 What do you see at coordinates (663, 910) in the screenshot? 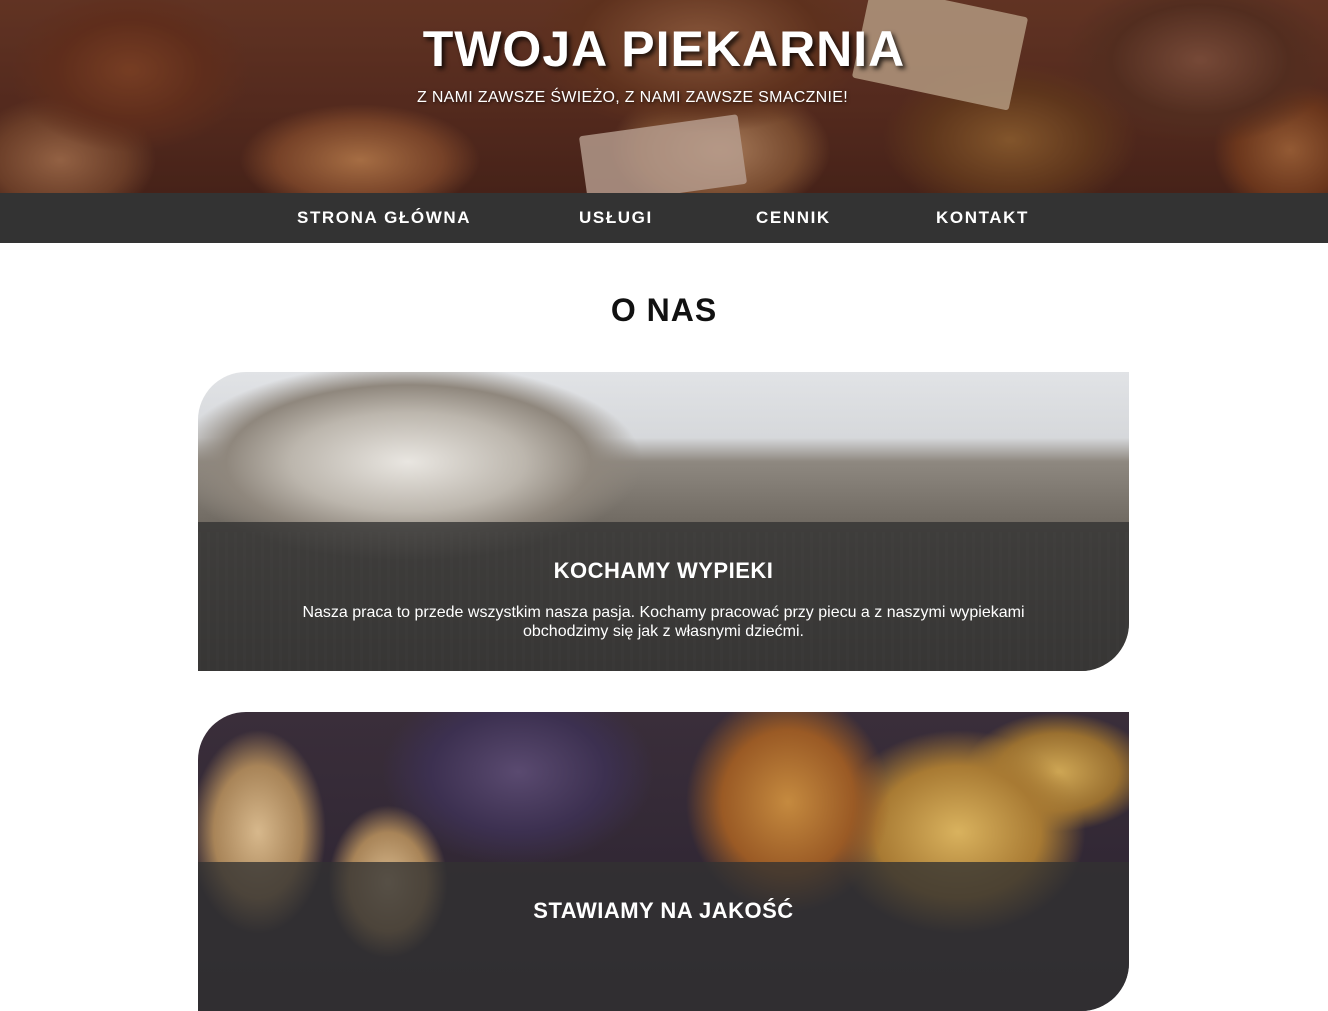
I see `card-heading: STAWIAMY NA JAKOŚĆ` at bounding box center [663, 910].